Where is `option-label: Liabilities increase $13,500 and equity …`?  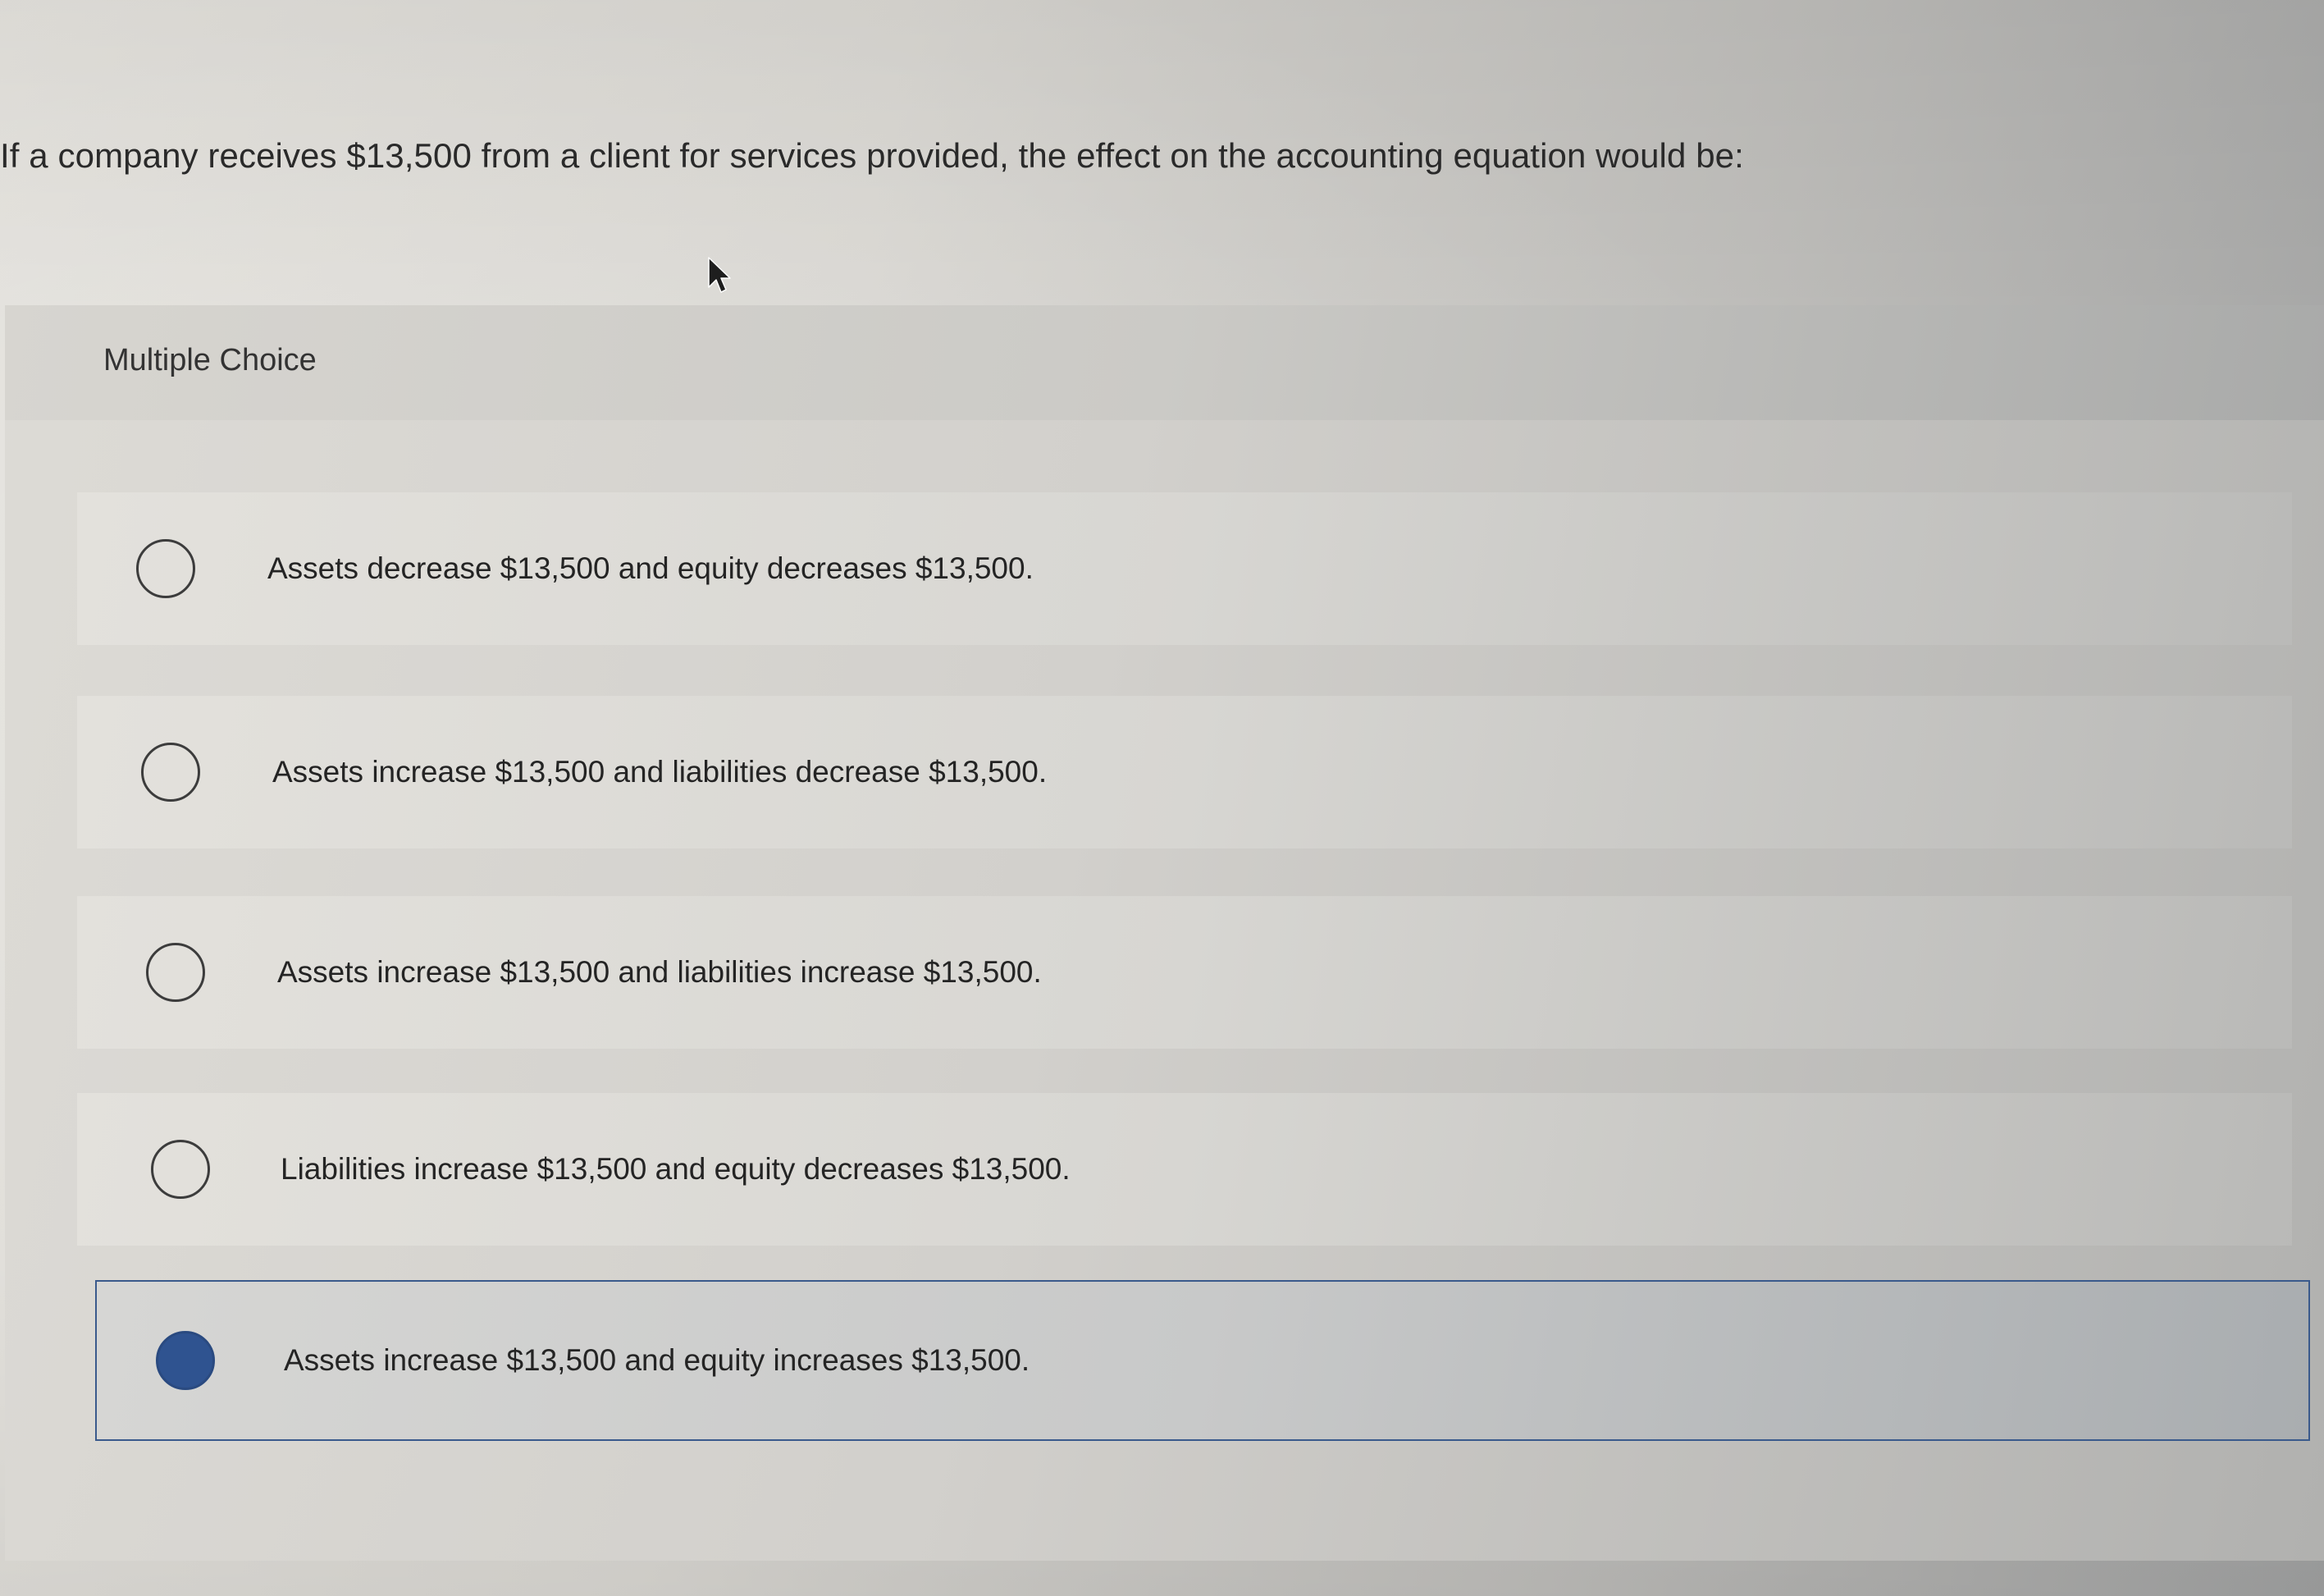 option-label: Liabilities increase $13,500 and equity … is located at coordinates (676, 1169).